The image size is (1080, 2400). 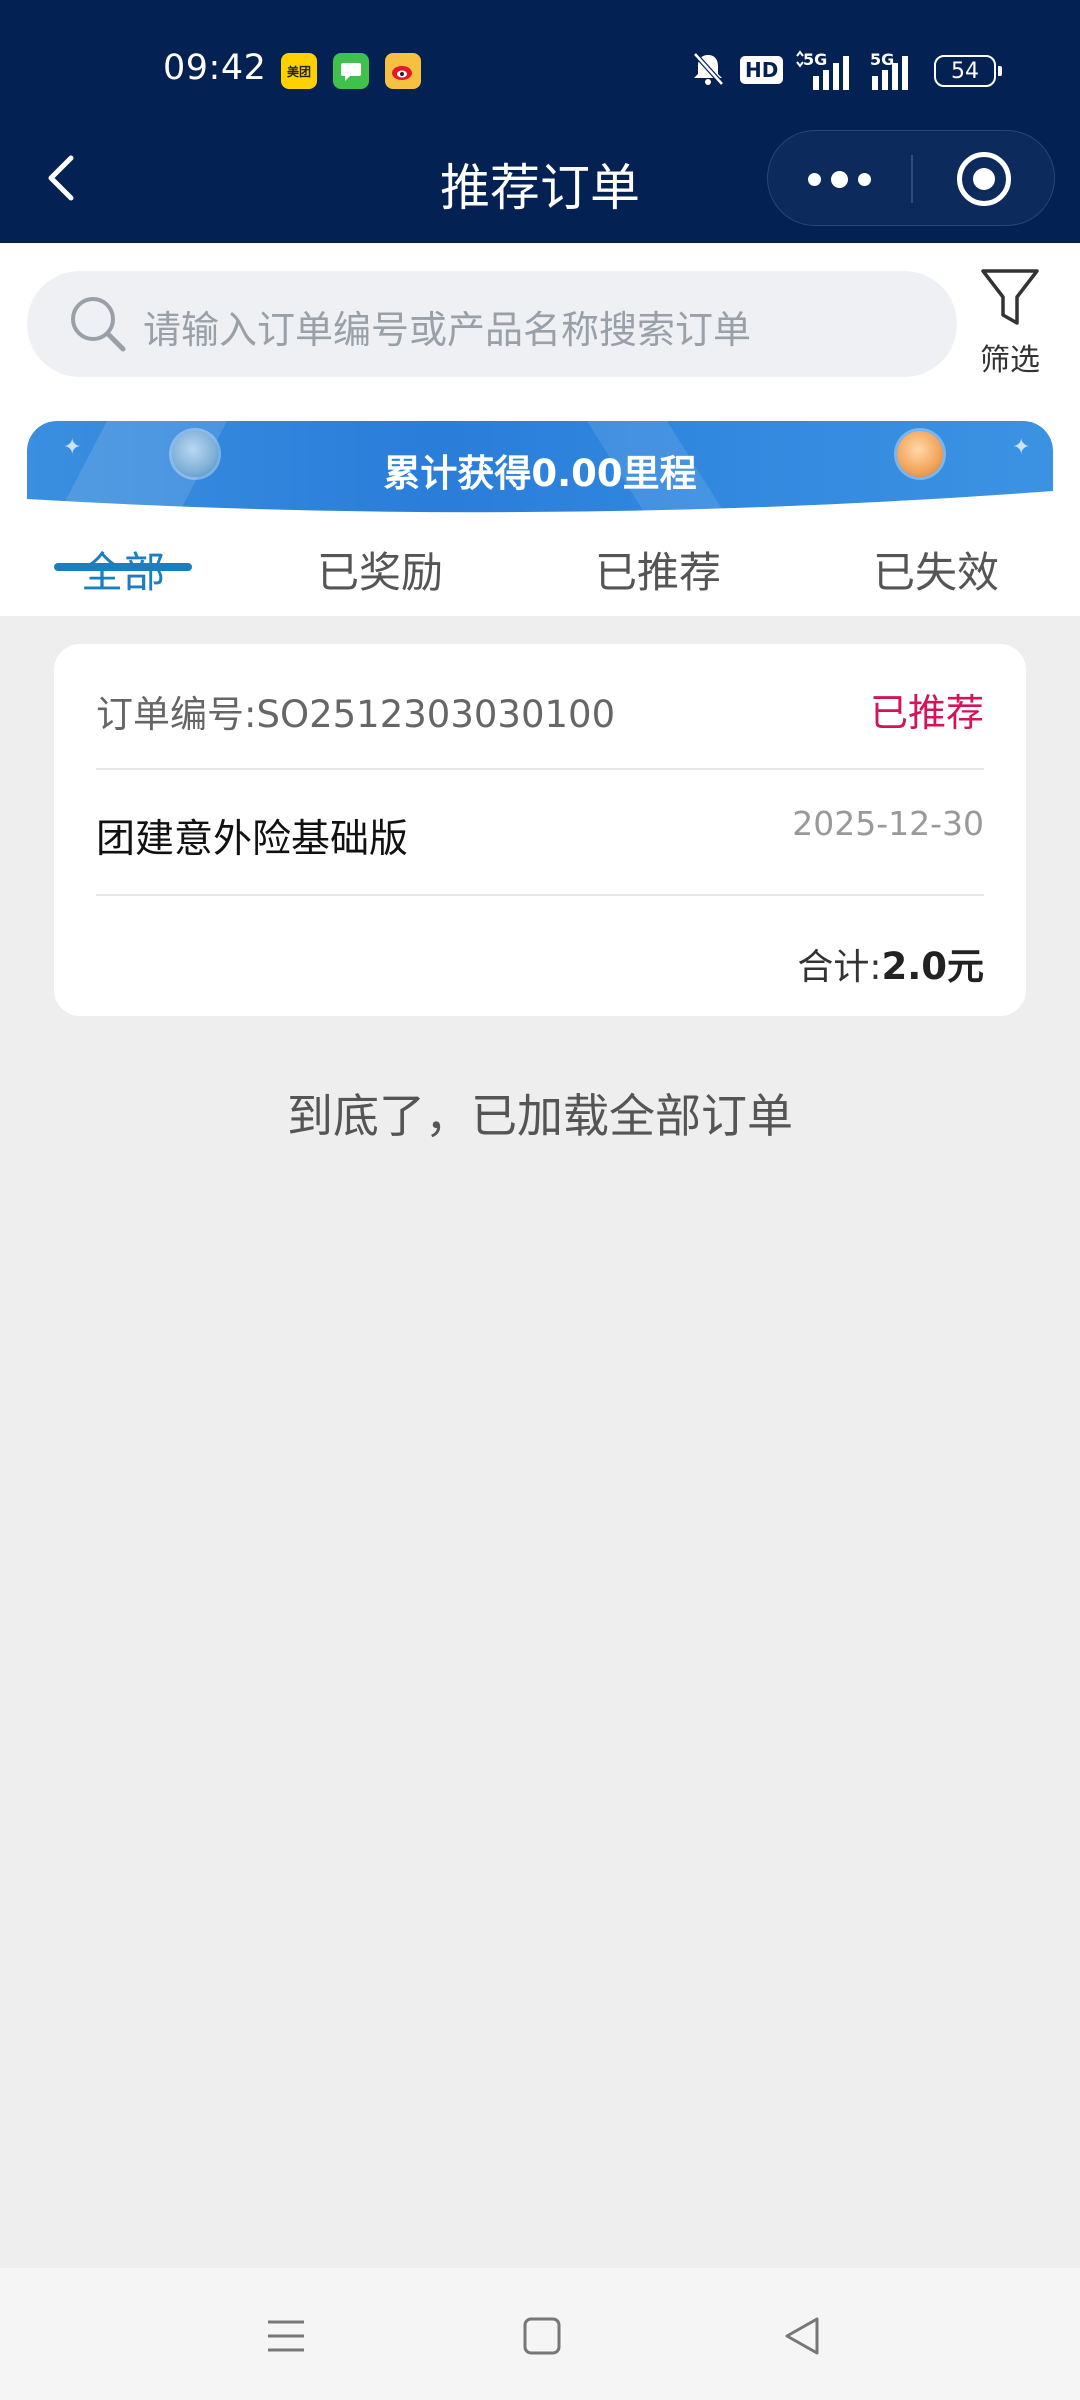 I want to click on mileage-banner: ✦ ✦ 累计获得0.00里程, so click(x=540, y=469).